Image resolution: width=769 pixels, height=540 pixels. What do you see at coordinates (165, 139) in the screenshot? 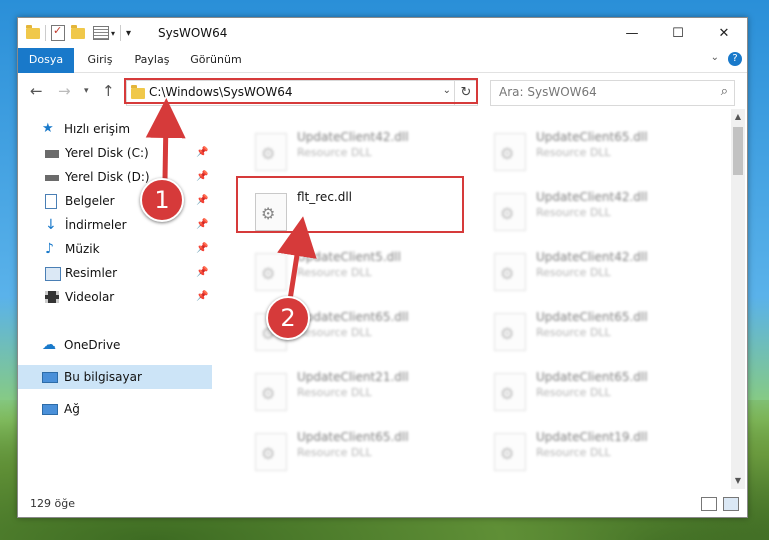
I see `arrow-one` at bounding box center [165, 139].